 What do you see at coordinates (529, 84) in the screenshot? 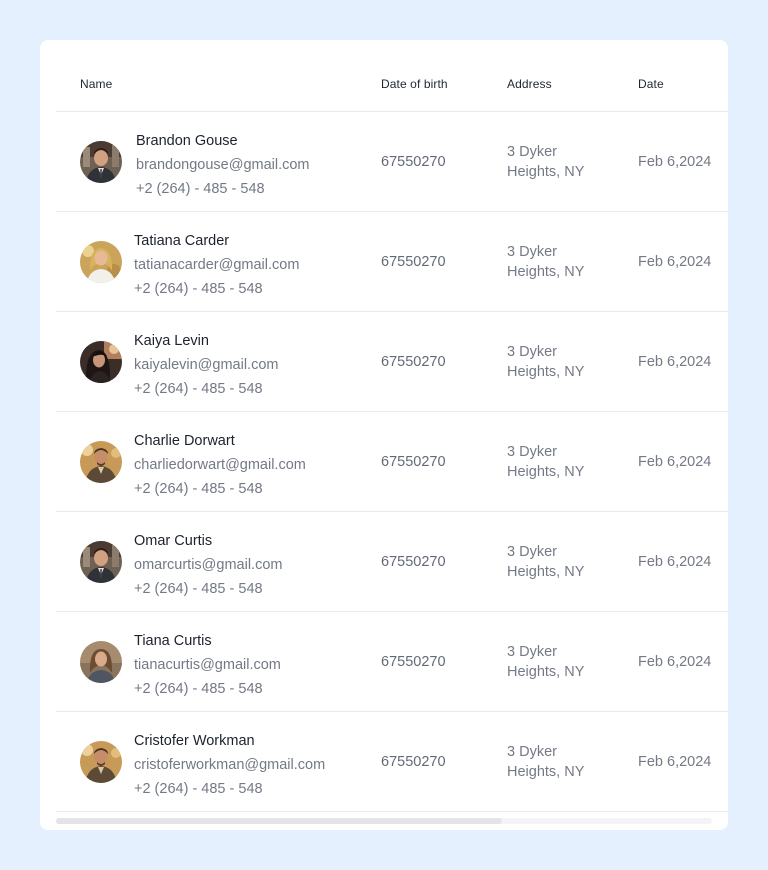
I see `column-header-address: Address` at bounding box center [529, 84].